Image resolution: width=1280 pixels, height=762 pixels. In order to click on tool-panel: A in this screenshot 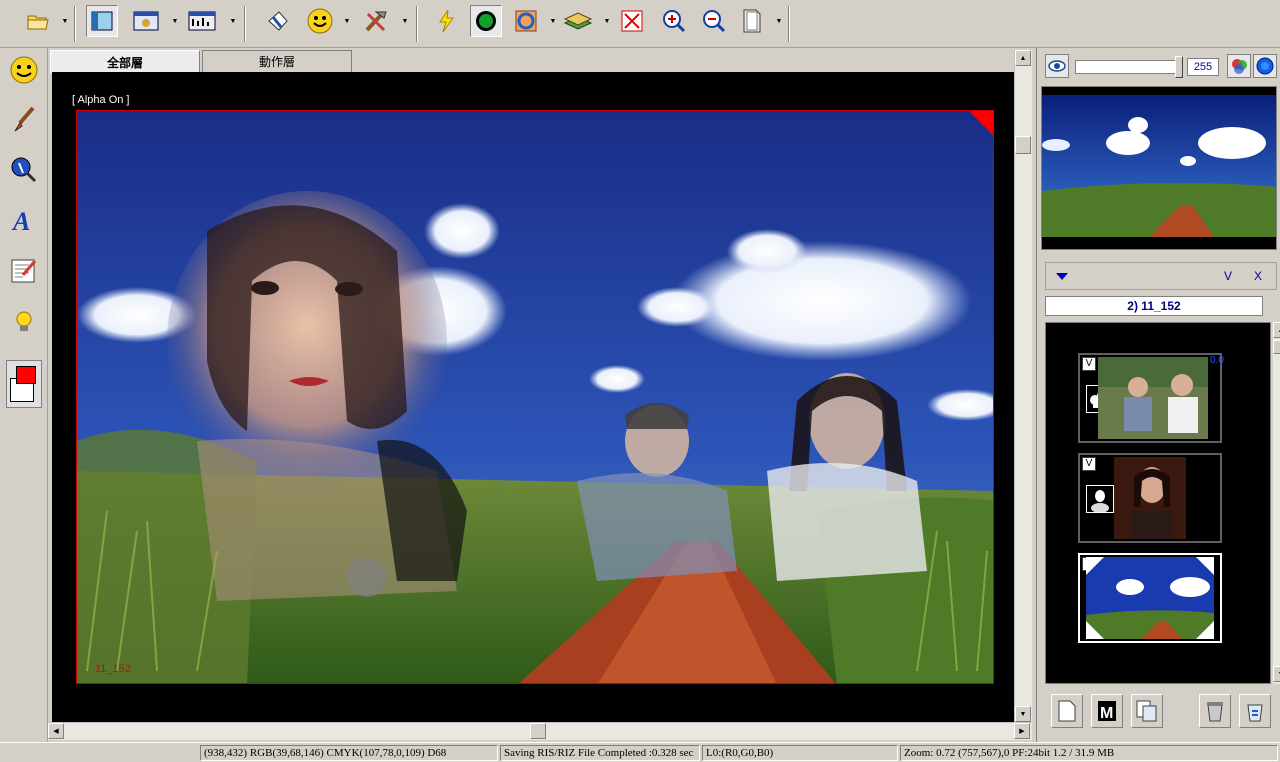, I will do `click(24, 395)`.